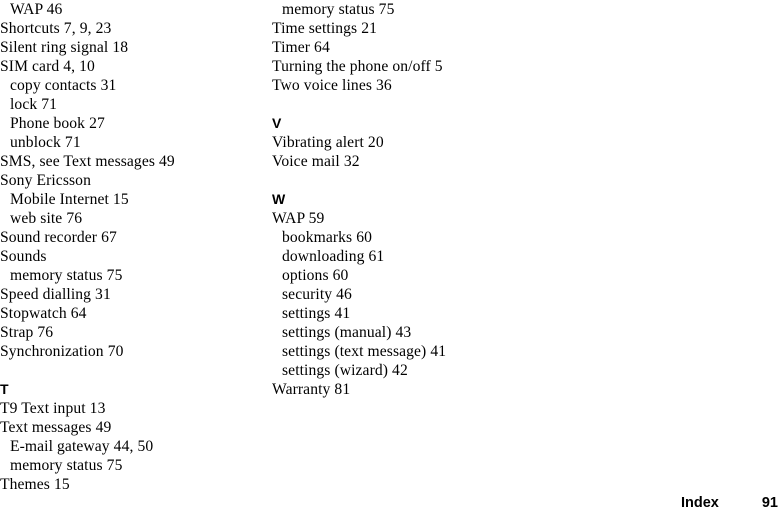 The height and width of the screenshot is (517, 783). Describe the element at coordinates (301, 47) in the screenshot. I see `index-entry: Timer 64` at that location.